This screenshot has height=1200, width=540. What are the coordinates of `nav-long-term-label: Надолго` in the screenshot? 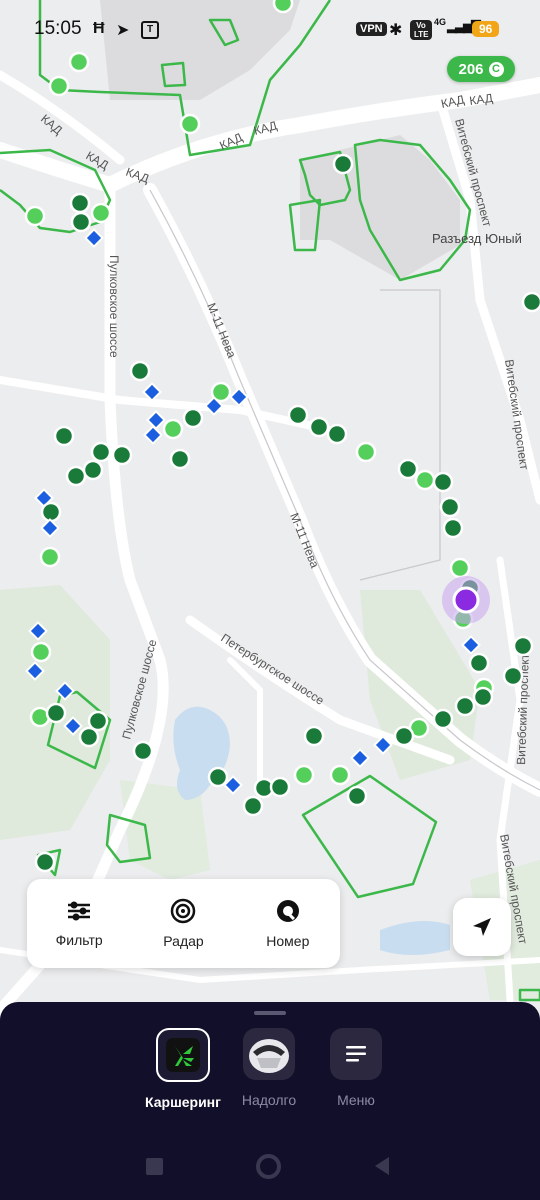 It's located at (269, 1100).